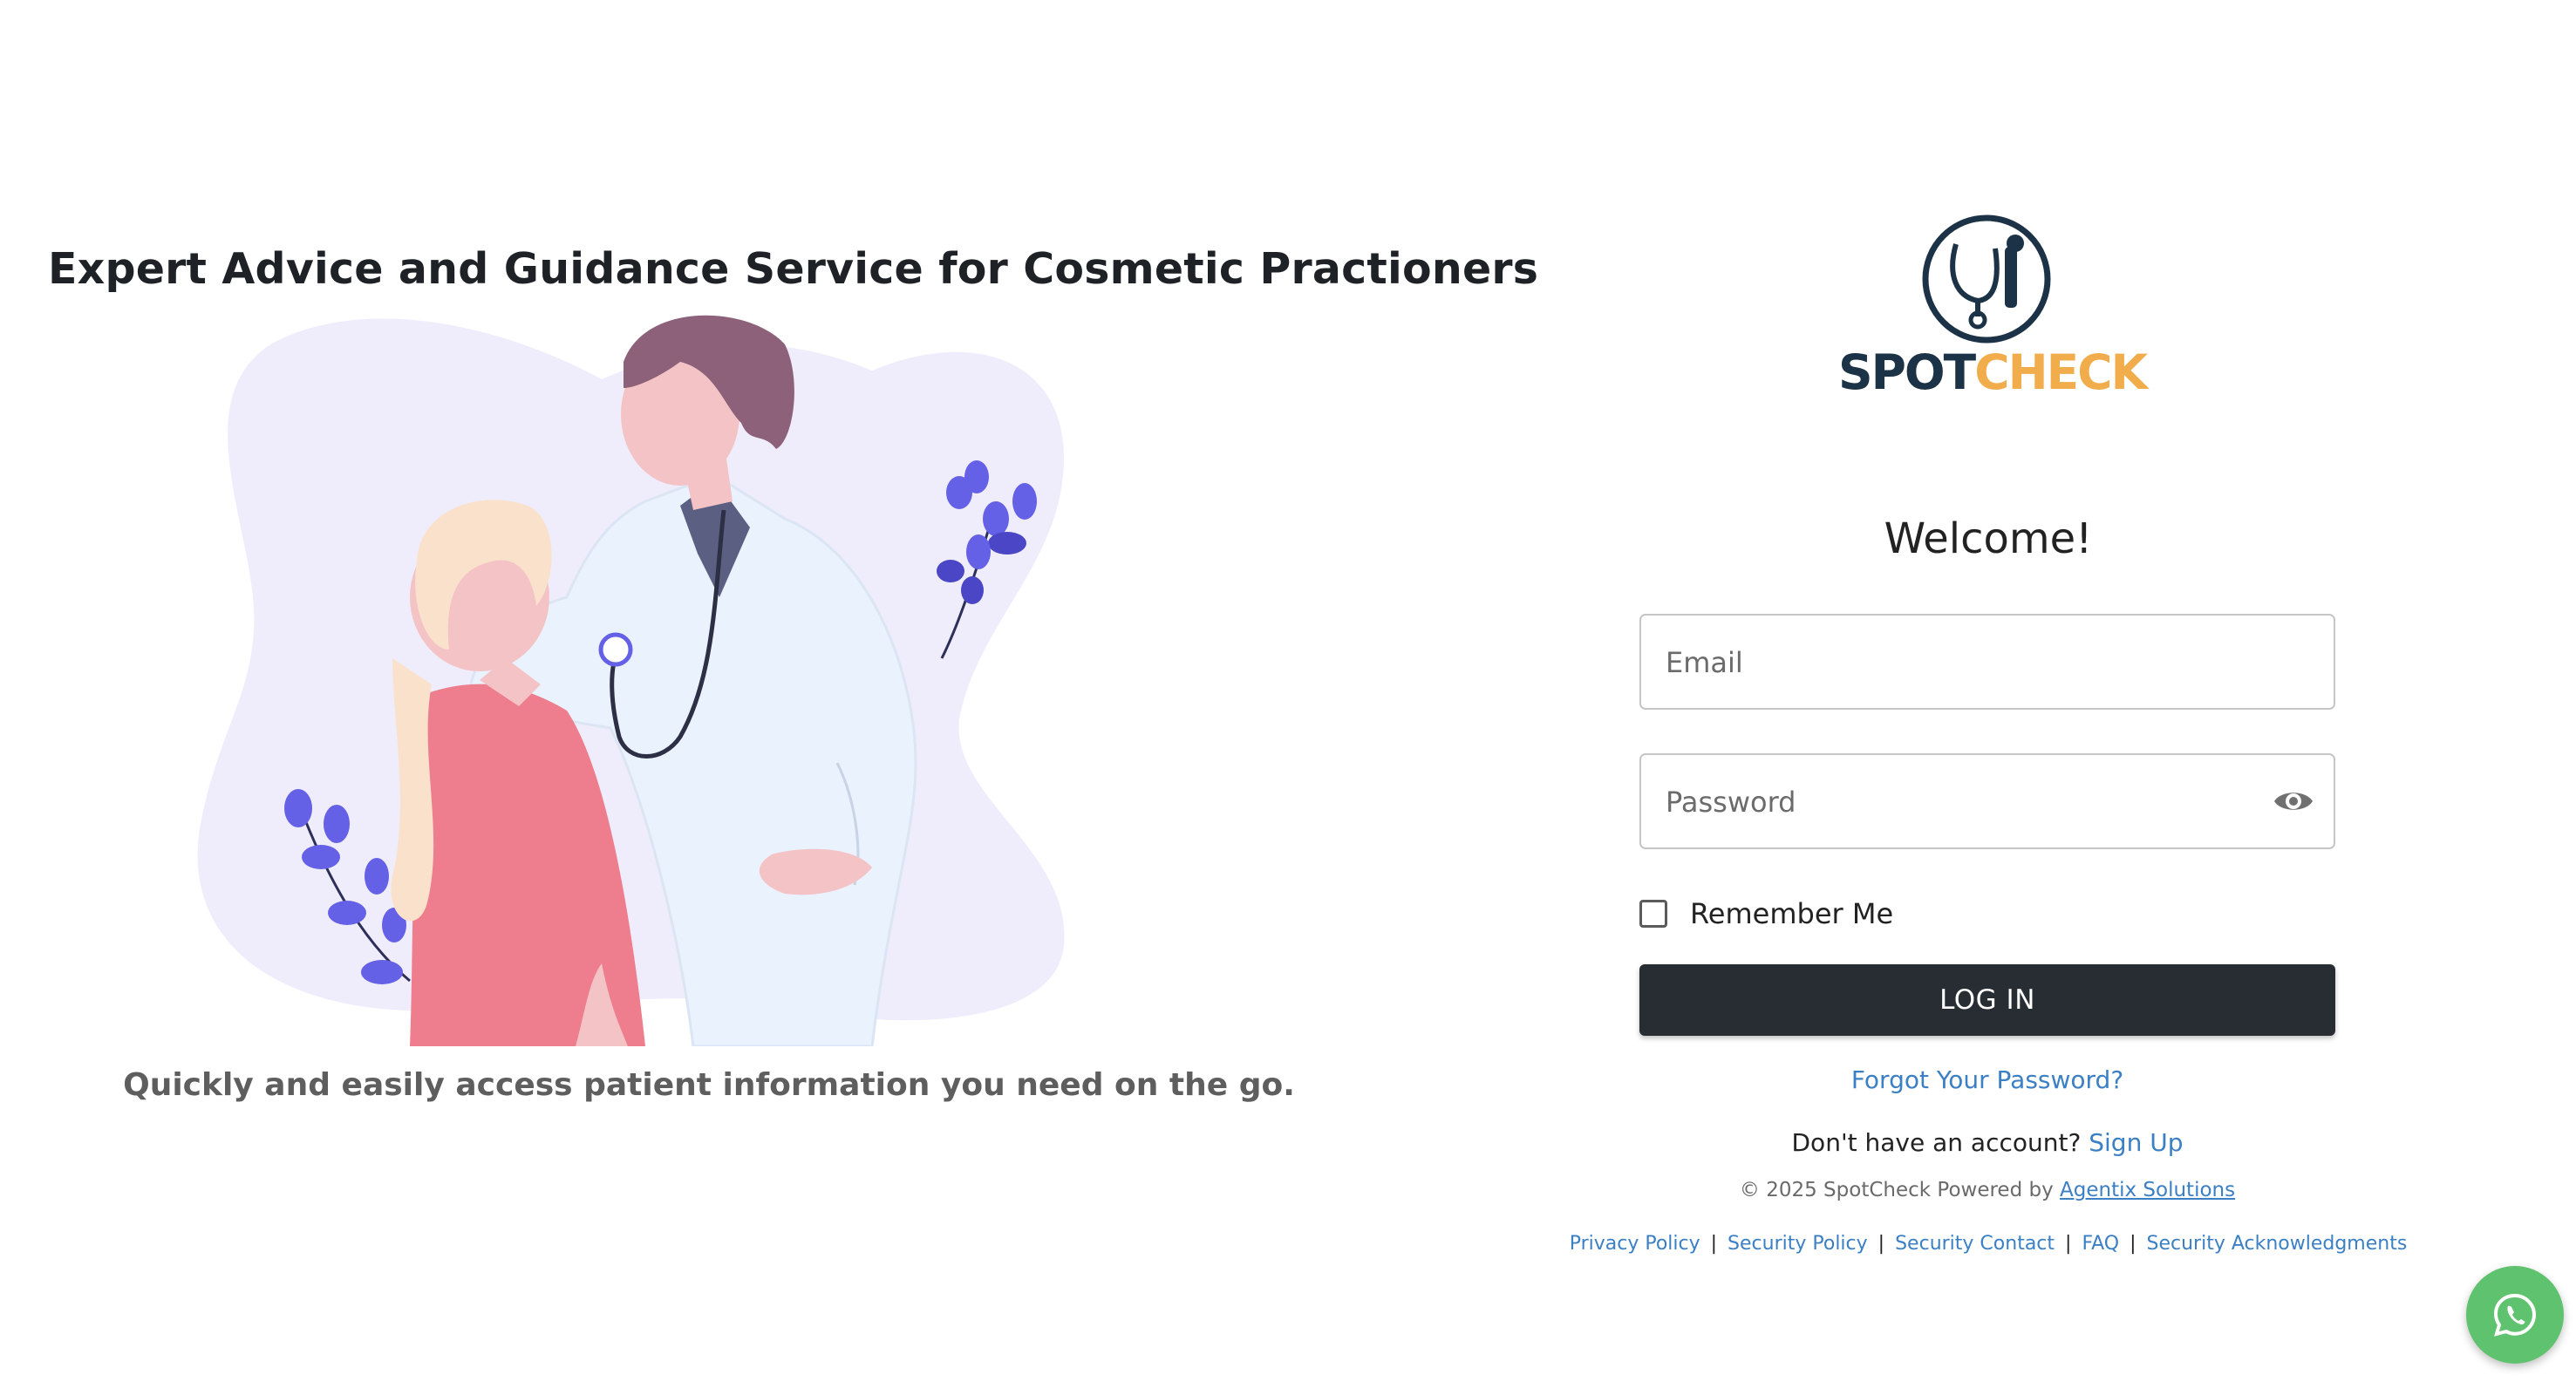 This screenshot has height=1395, width=2576. What do you see at coordinates (1653, 914) in the screenshot?
I see `remember-me-checkbox` at bounding box center [1653, 914].